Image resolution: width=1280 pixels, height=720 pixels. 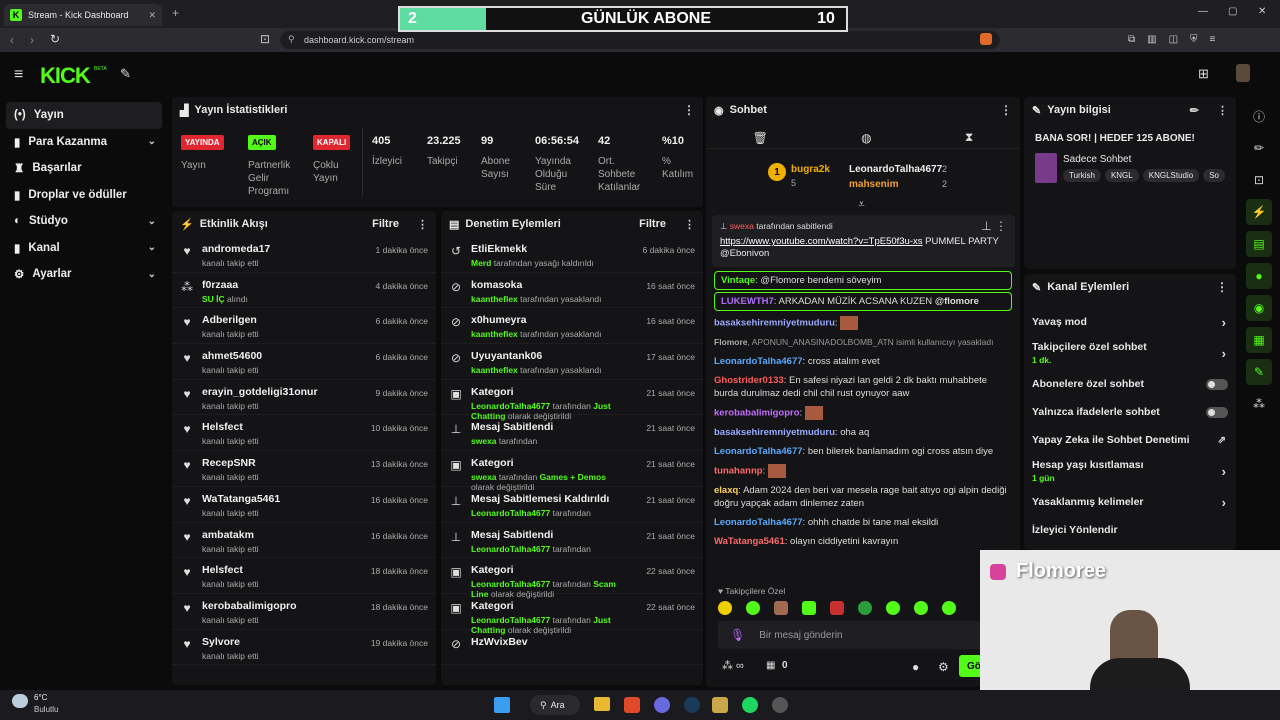 I want to click on leader-name: mahsenim, so click(x=873, y=184).